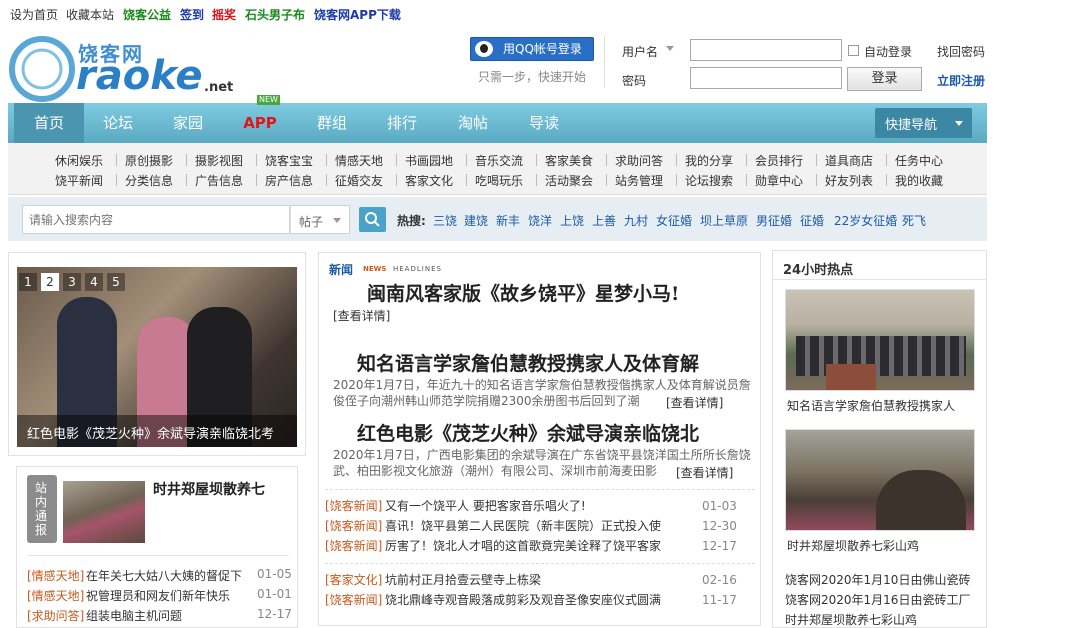 The width and height of the screenshot is (1080, 628). I want to click on remember-checkbox, so click(853, 50).